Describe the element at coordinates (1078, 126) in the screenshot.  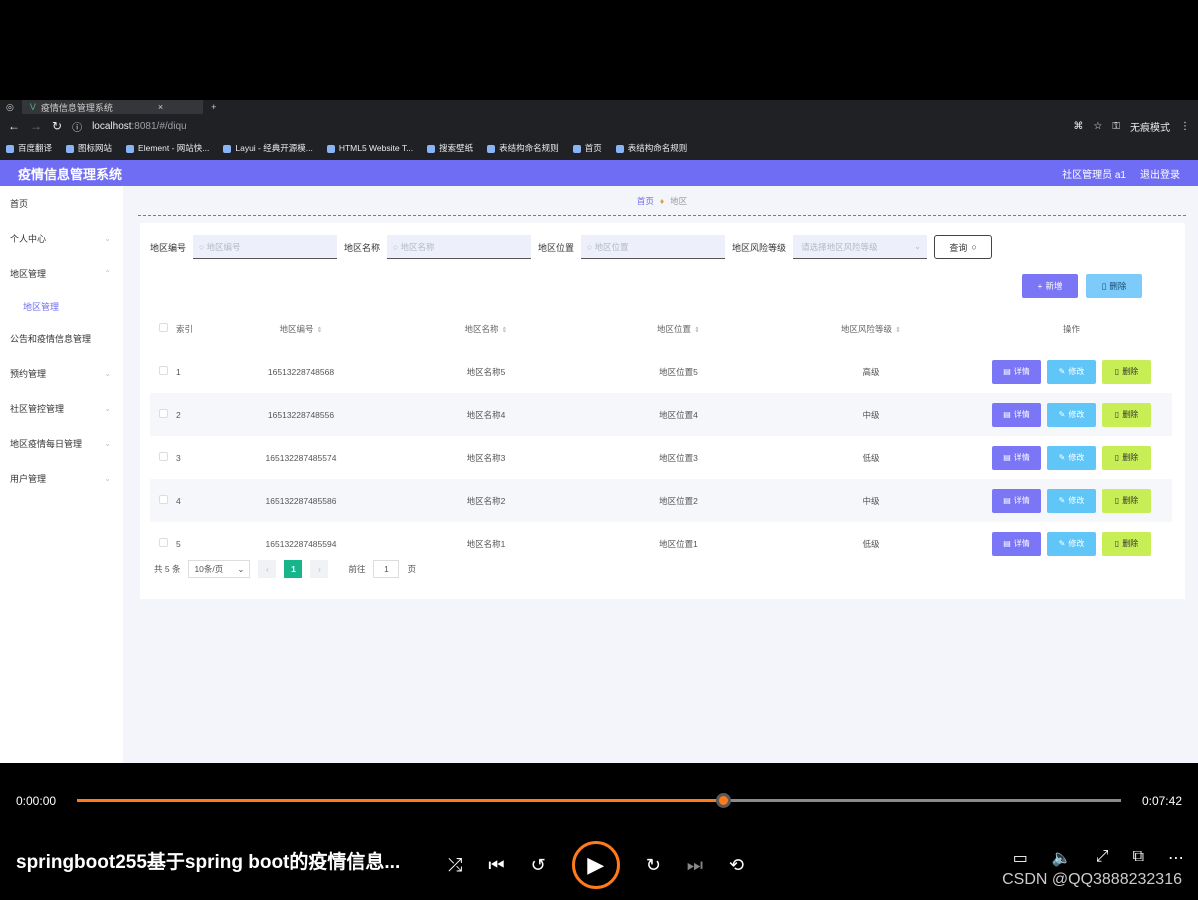
I see `translate-icon: ⌘` at that location.